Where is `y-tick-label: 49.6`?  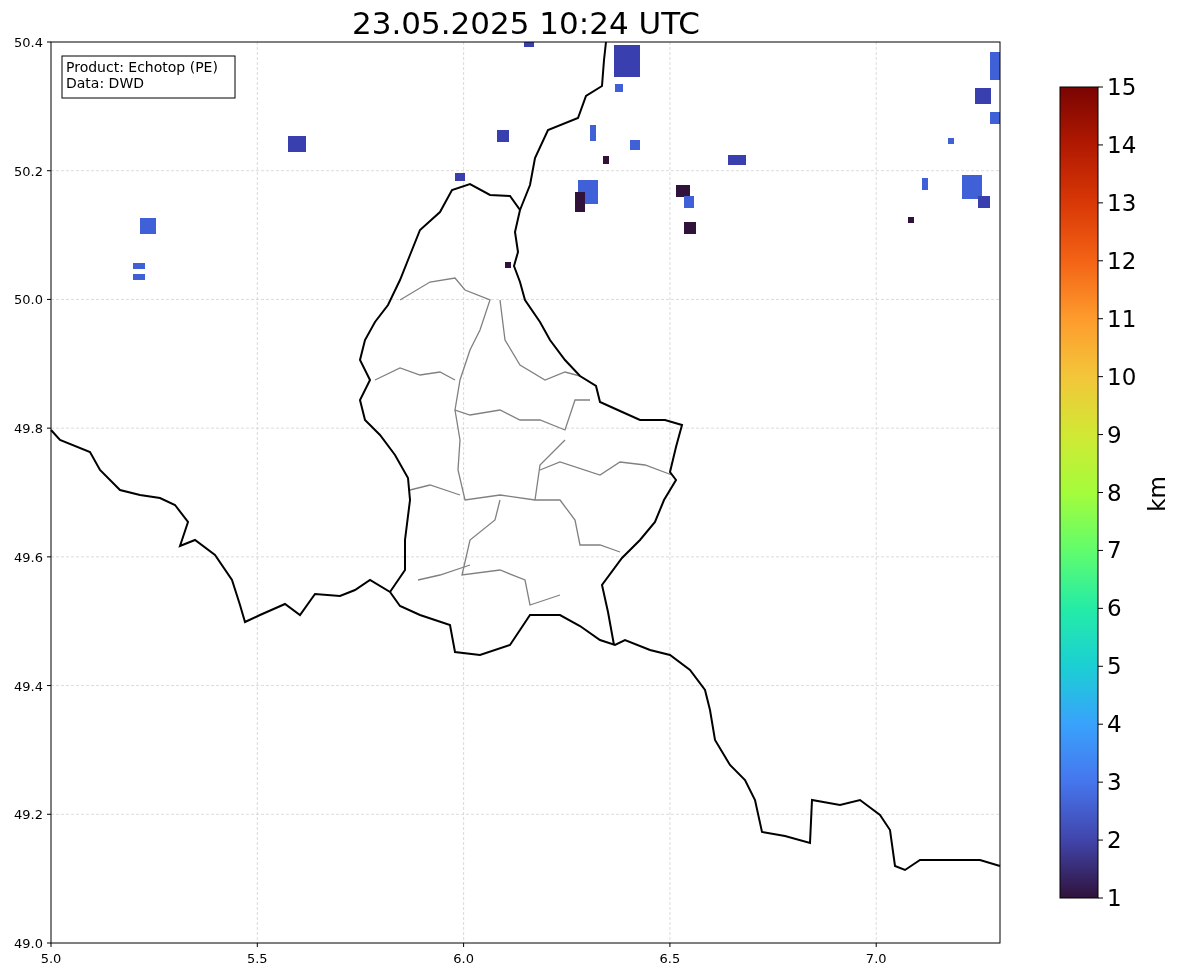 y-tick-label: 49.6 is located at coordinates (28, 557).